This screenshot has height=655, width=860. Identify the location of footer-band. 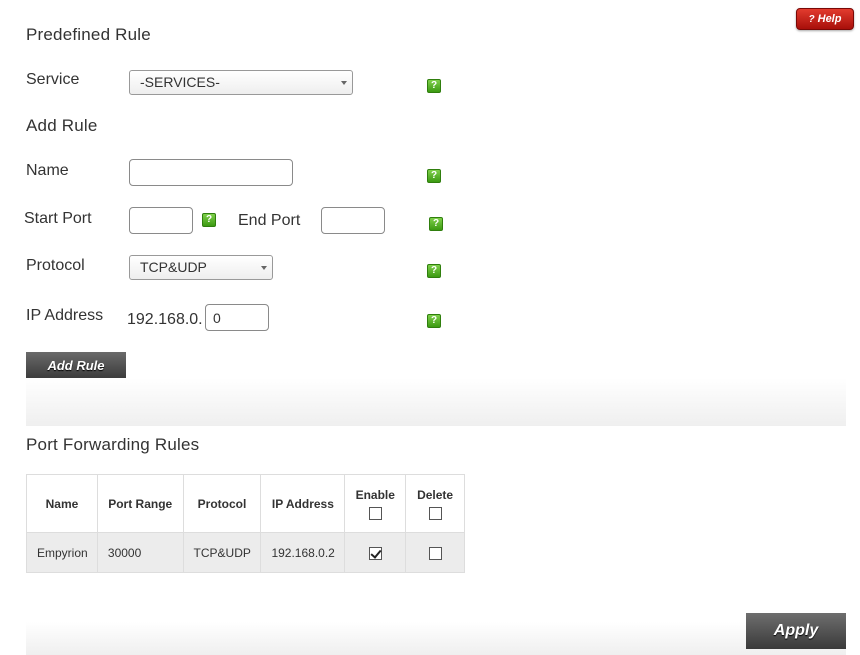
(436, 638).